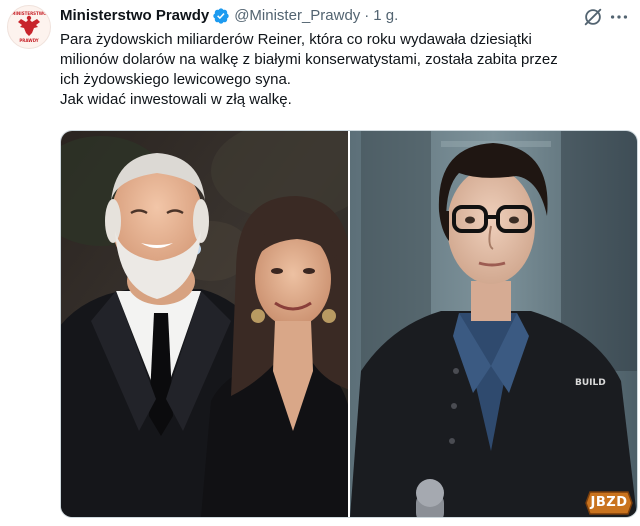  Describe the element at coordinates (593, 17) in the screenshot. I see `grok-icon` at that location.